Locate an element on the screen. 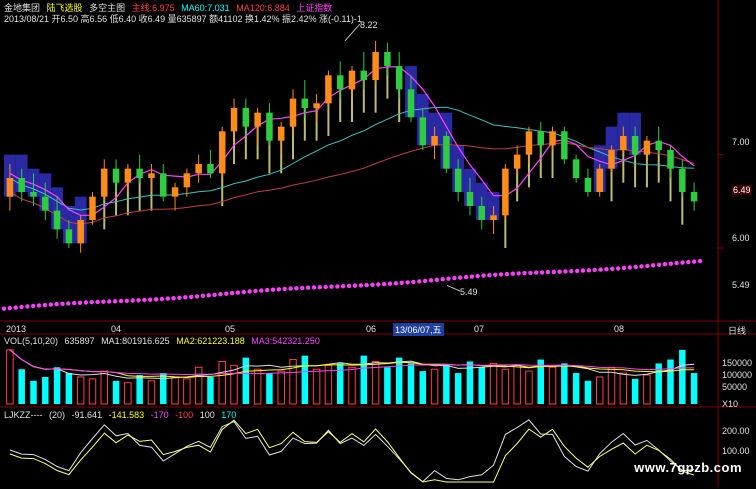  vol-tick-3: 50000 is located at coordinates (735, 387).